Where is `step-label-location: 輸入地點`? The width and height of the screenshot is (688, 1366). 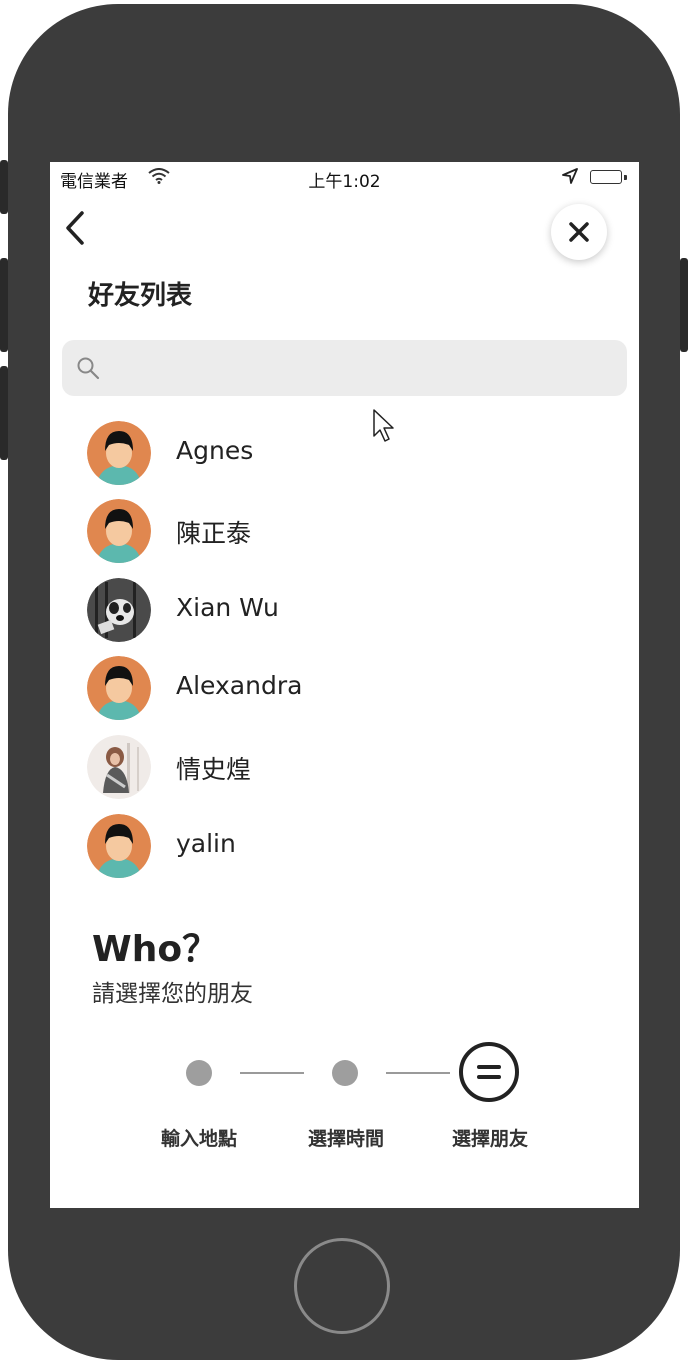
step-label-location: 輸入地點 is located at coordinates (198, 1139).